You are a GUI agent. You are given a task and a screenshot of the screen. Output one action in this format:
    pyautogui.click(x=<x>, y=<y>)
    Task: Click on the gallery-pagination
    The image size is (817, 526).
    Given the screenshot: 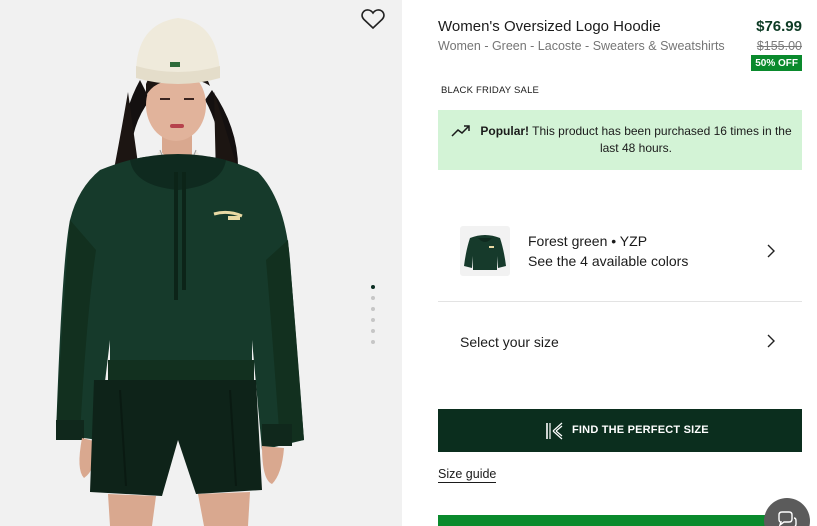 What is the action you would take?
    pyautogui.click(x=373, y=318)
    